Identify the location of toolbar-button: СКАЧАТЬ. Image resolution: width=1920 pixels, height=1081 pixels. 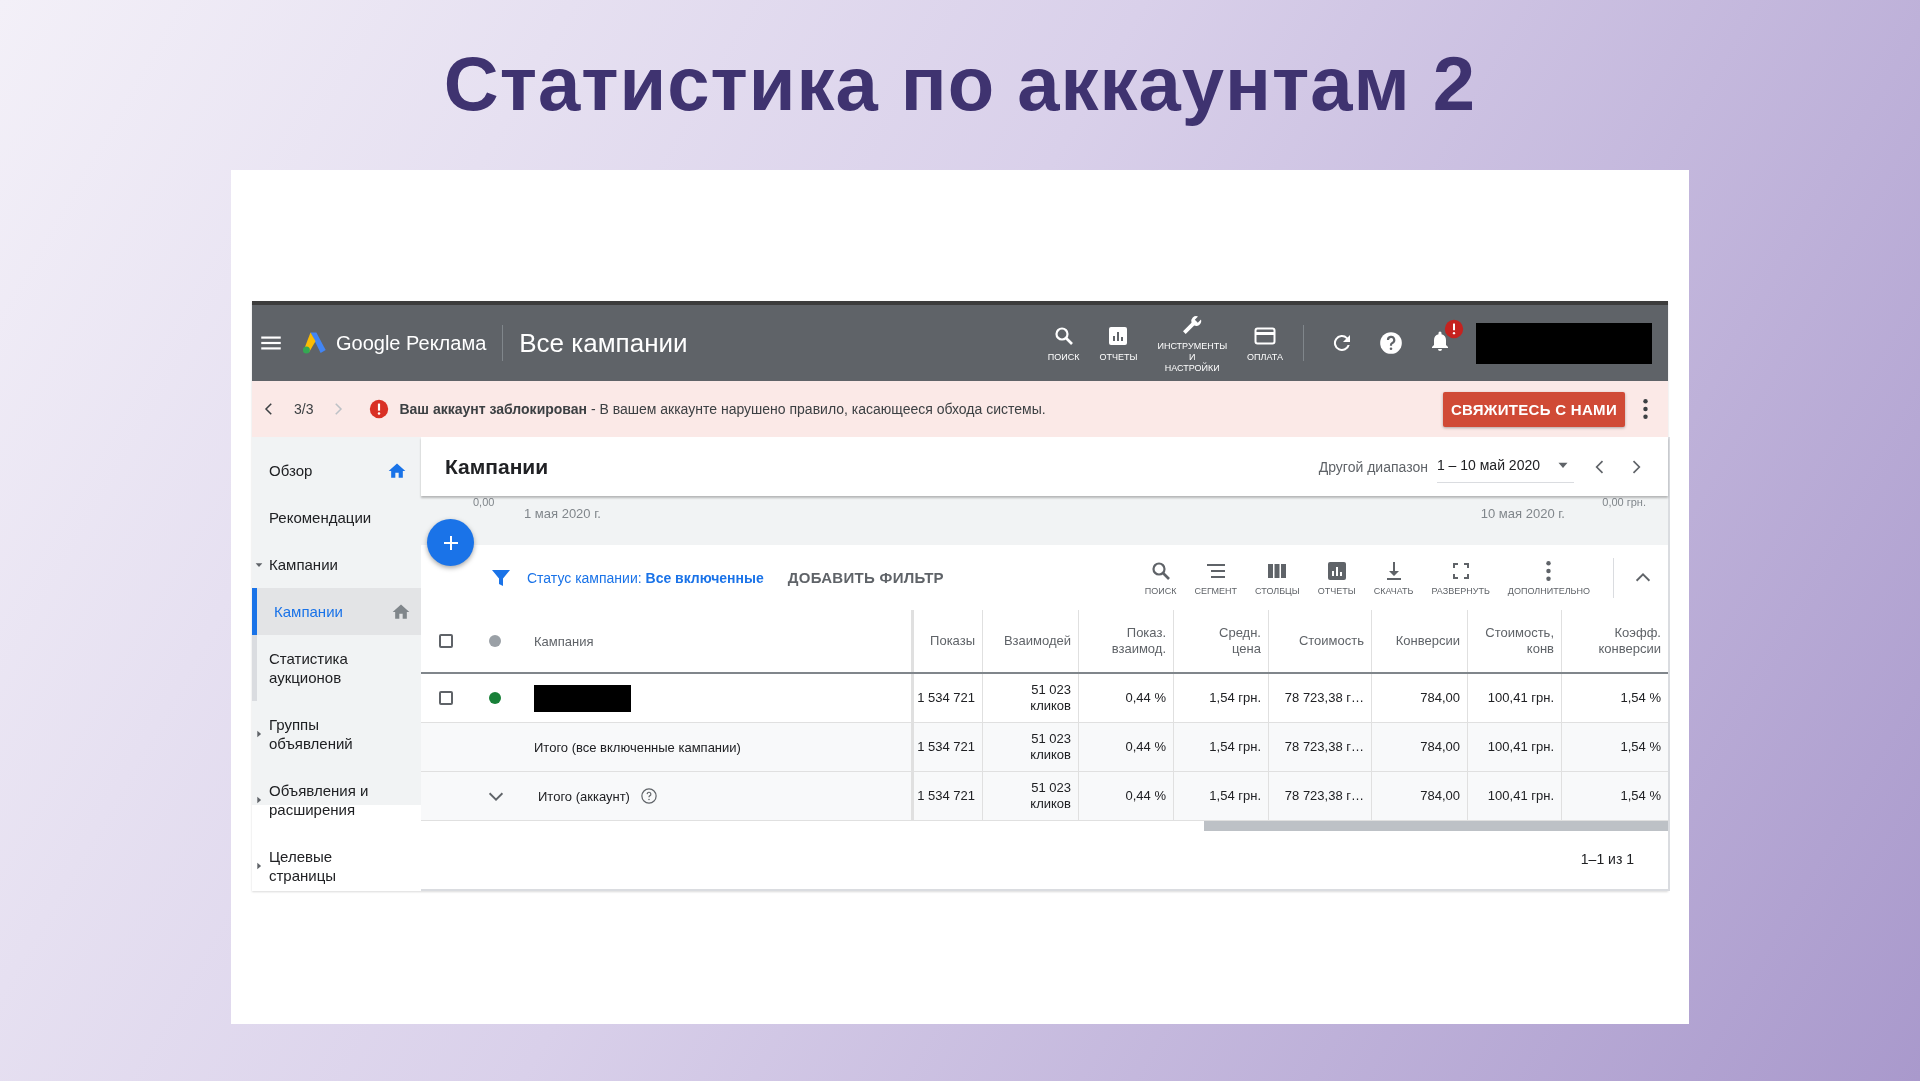
(1393, 577).